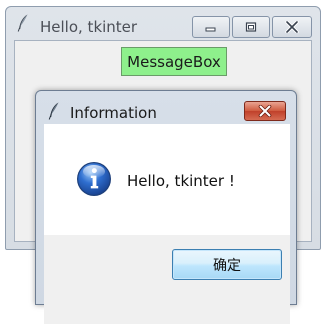 The height and width of the screenshot is (324, 332). Describe the element at coordinates (94, 179) in the screenshot. I see `info-icon` at that location.